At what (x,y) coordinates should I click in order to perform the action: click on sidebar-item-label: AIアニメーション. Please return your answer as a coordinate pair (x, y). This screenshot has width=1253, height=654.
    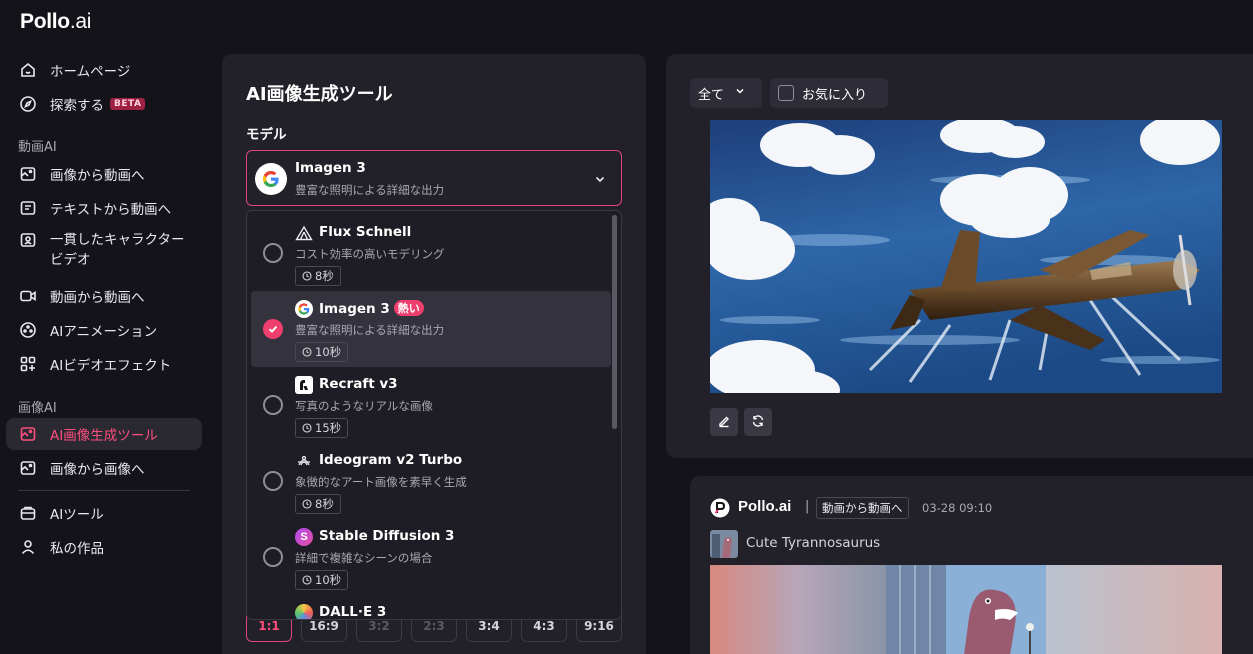
    Looking at the image, I should click on (104, 332).